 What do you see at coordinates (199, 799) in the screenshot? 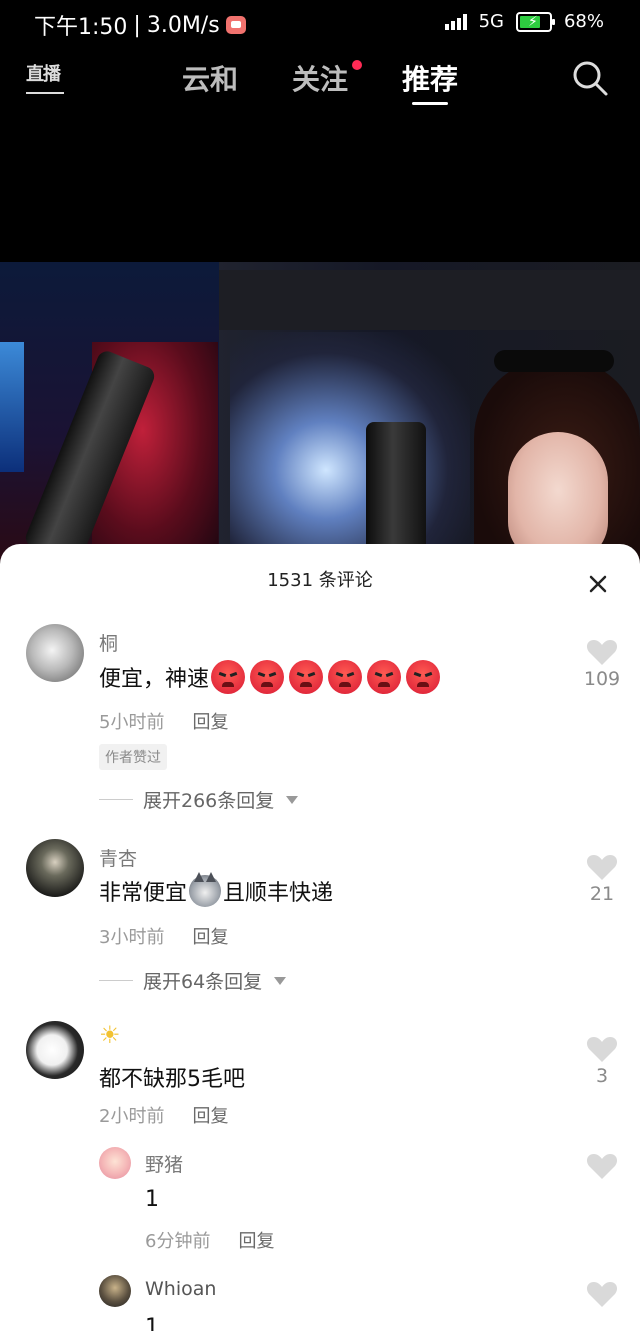
I see `expand-replies-button: 展开266条回复` at bounding box center [199, 799].